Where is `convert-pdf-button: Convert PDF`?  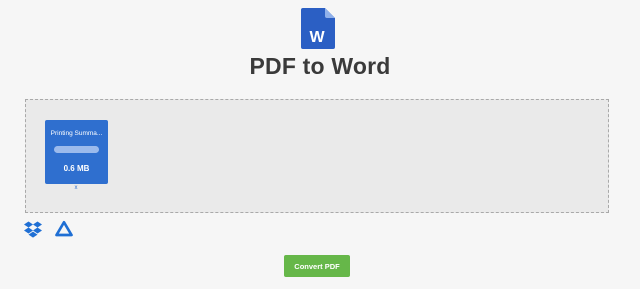 convert-pdf-button: Convert PDF is located at coordinates (317, 266).